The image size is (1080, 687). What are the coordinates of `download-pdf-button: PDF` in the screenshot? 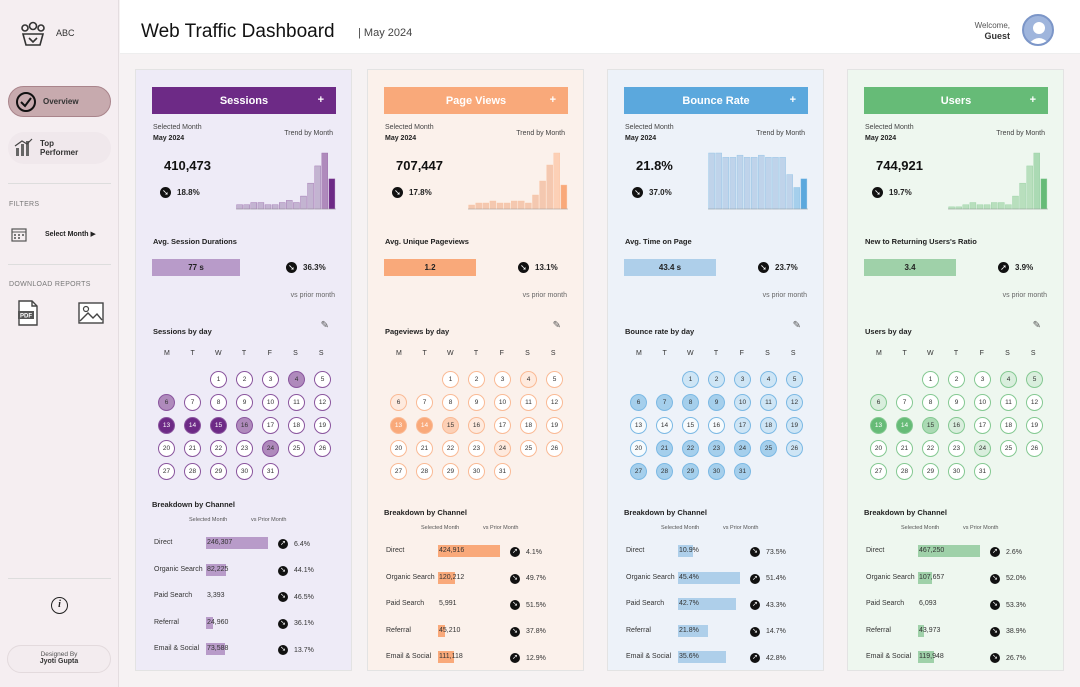 It's located at (28, 313).